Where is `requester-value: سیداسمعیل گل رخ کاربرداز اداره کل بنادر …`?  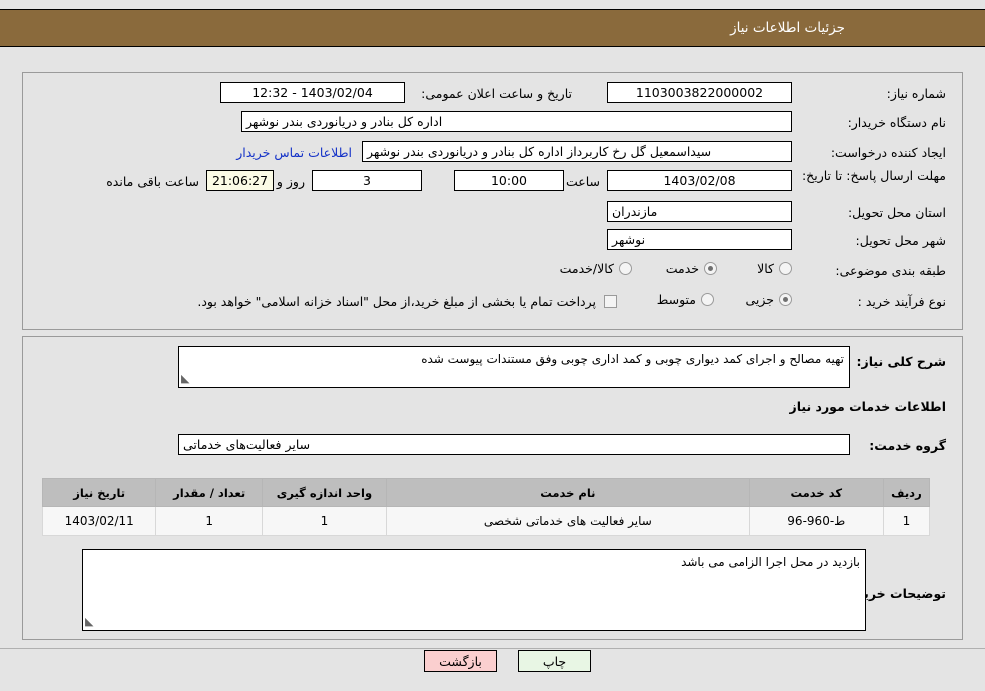 requester-value: سیداسمعیل گل رخ کاربرداز اداره کل بنادر … is located at coordinates (577, 151).